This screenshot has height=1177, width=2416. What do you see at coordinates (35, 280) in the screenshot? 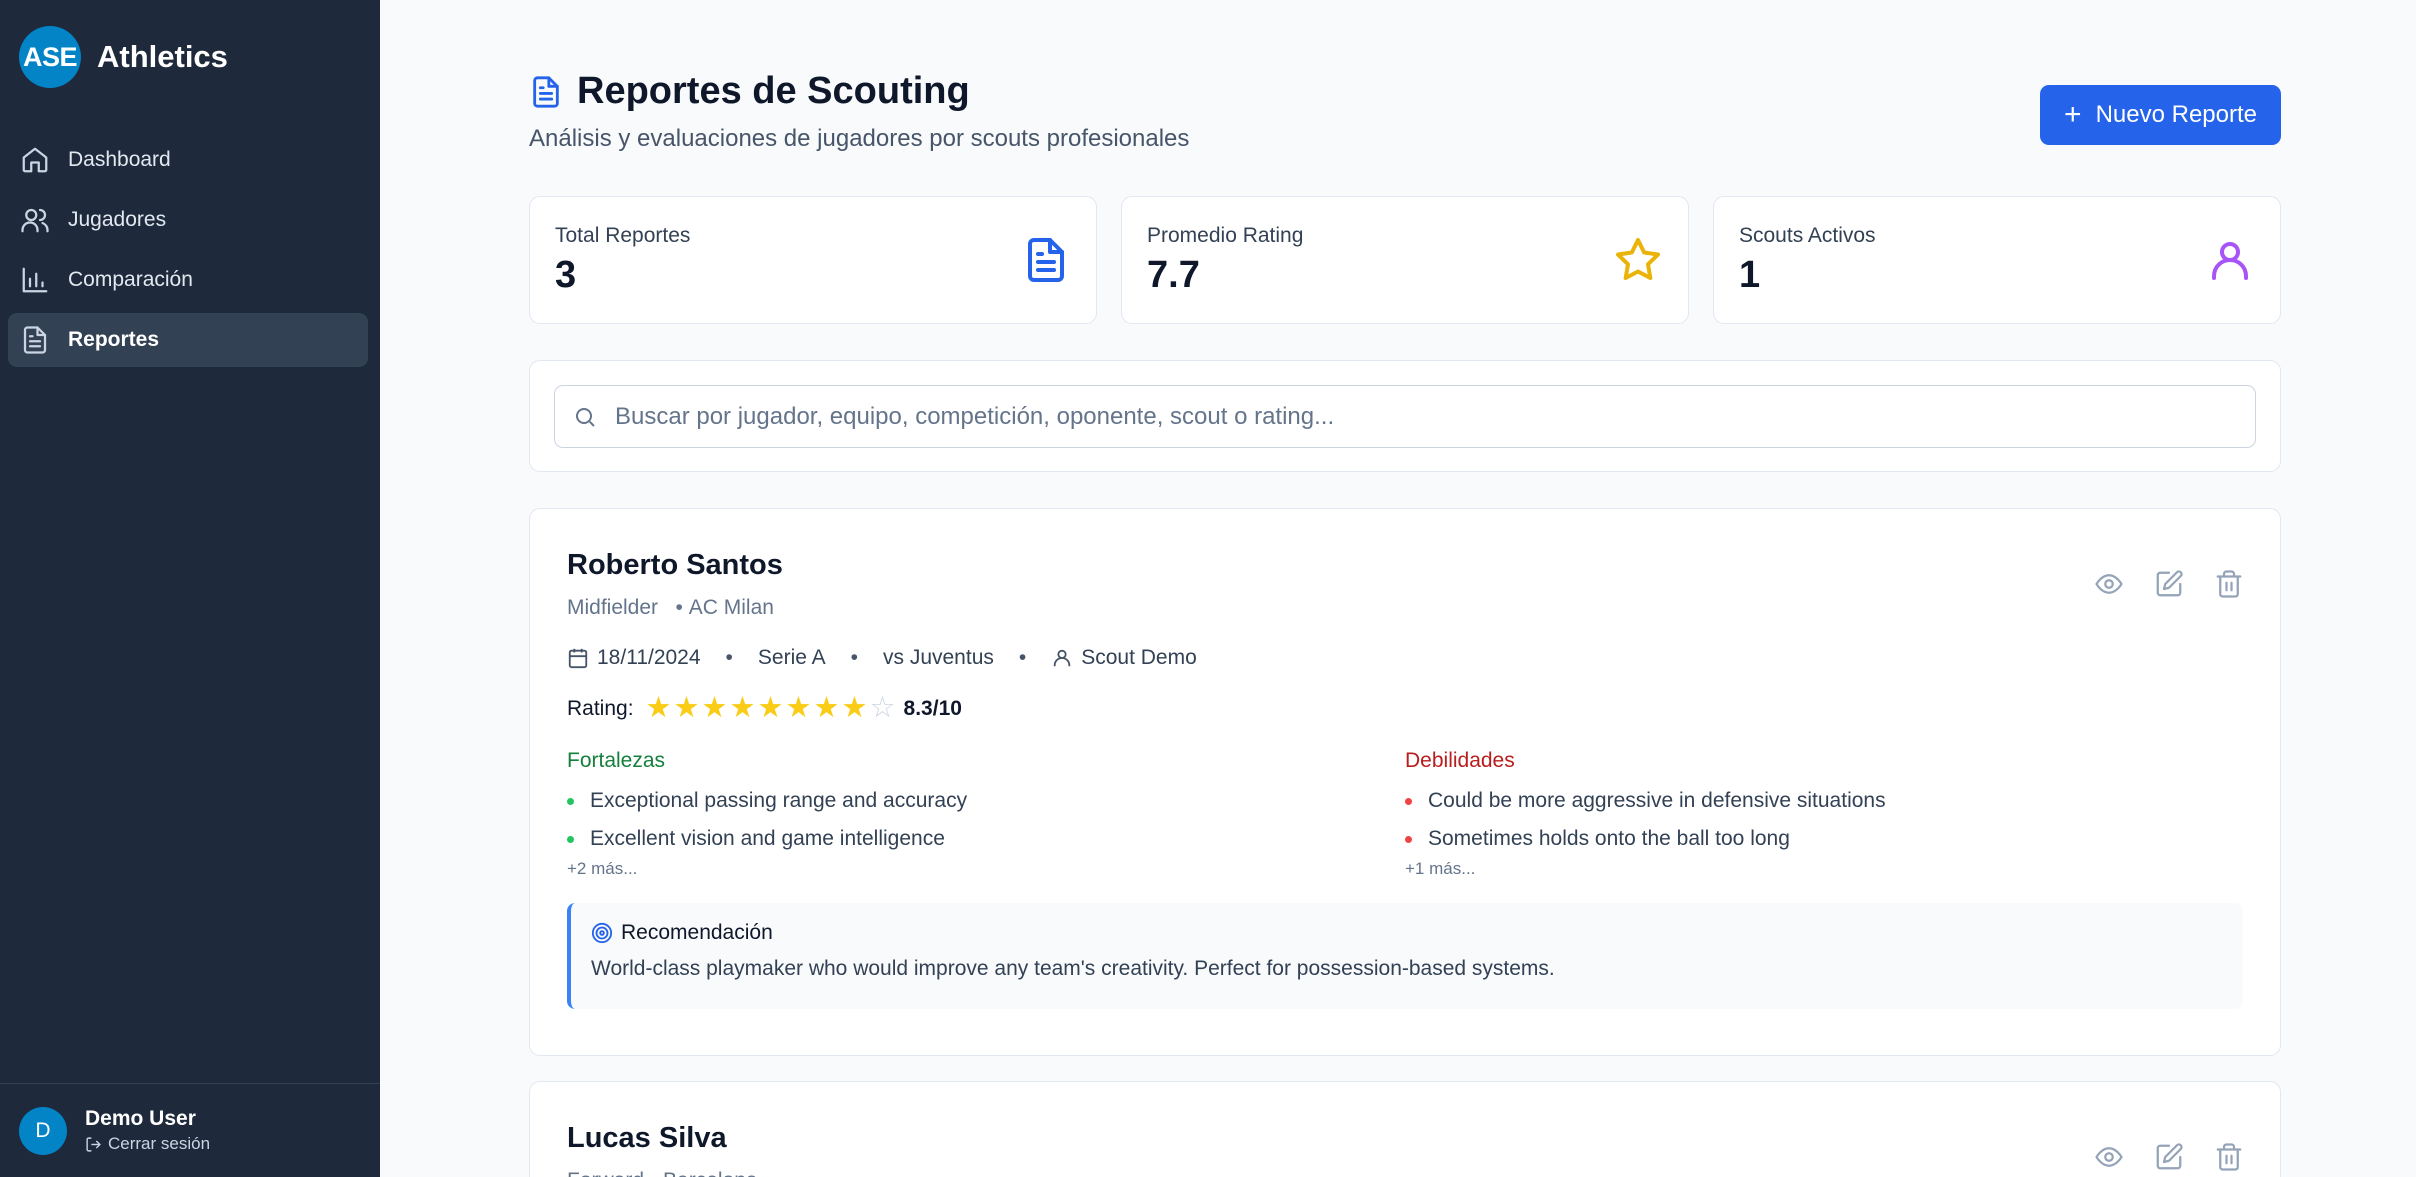
I see `bar-chart-icon` at bounding box center [35, 280].